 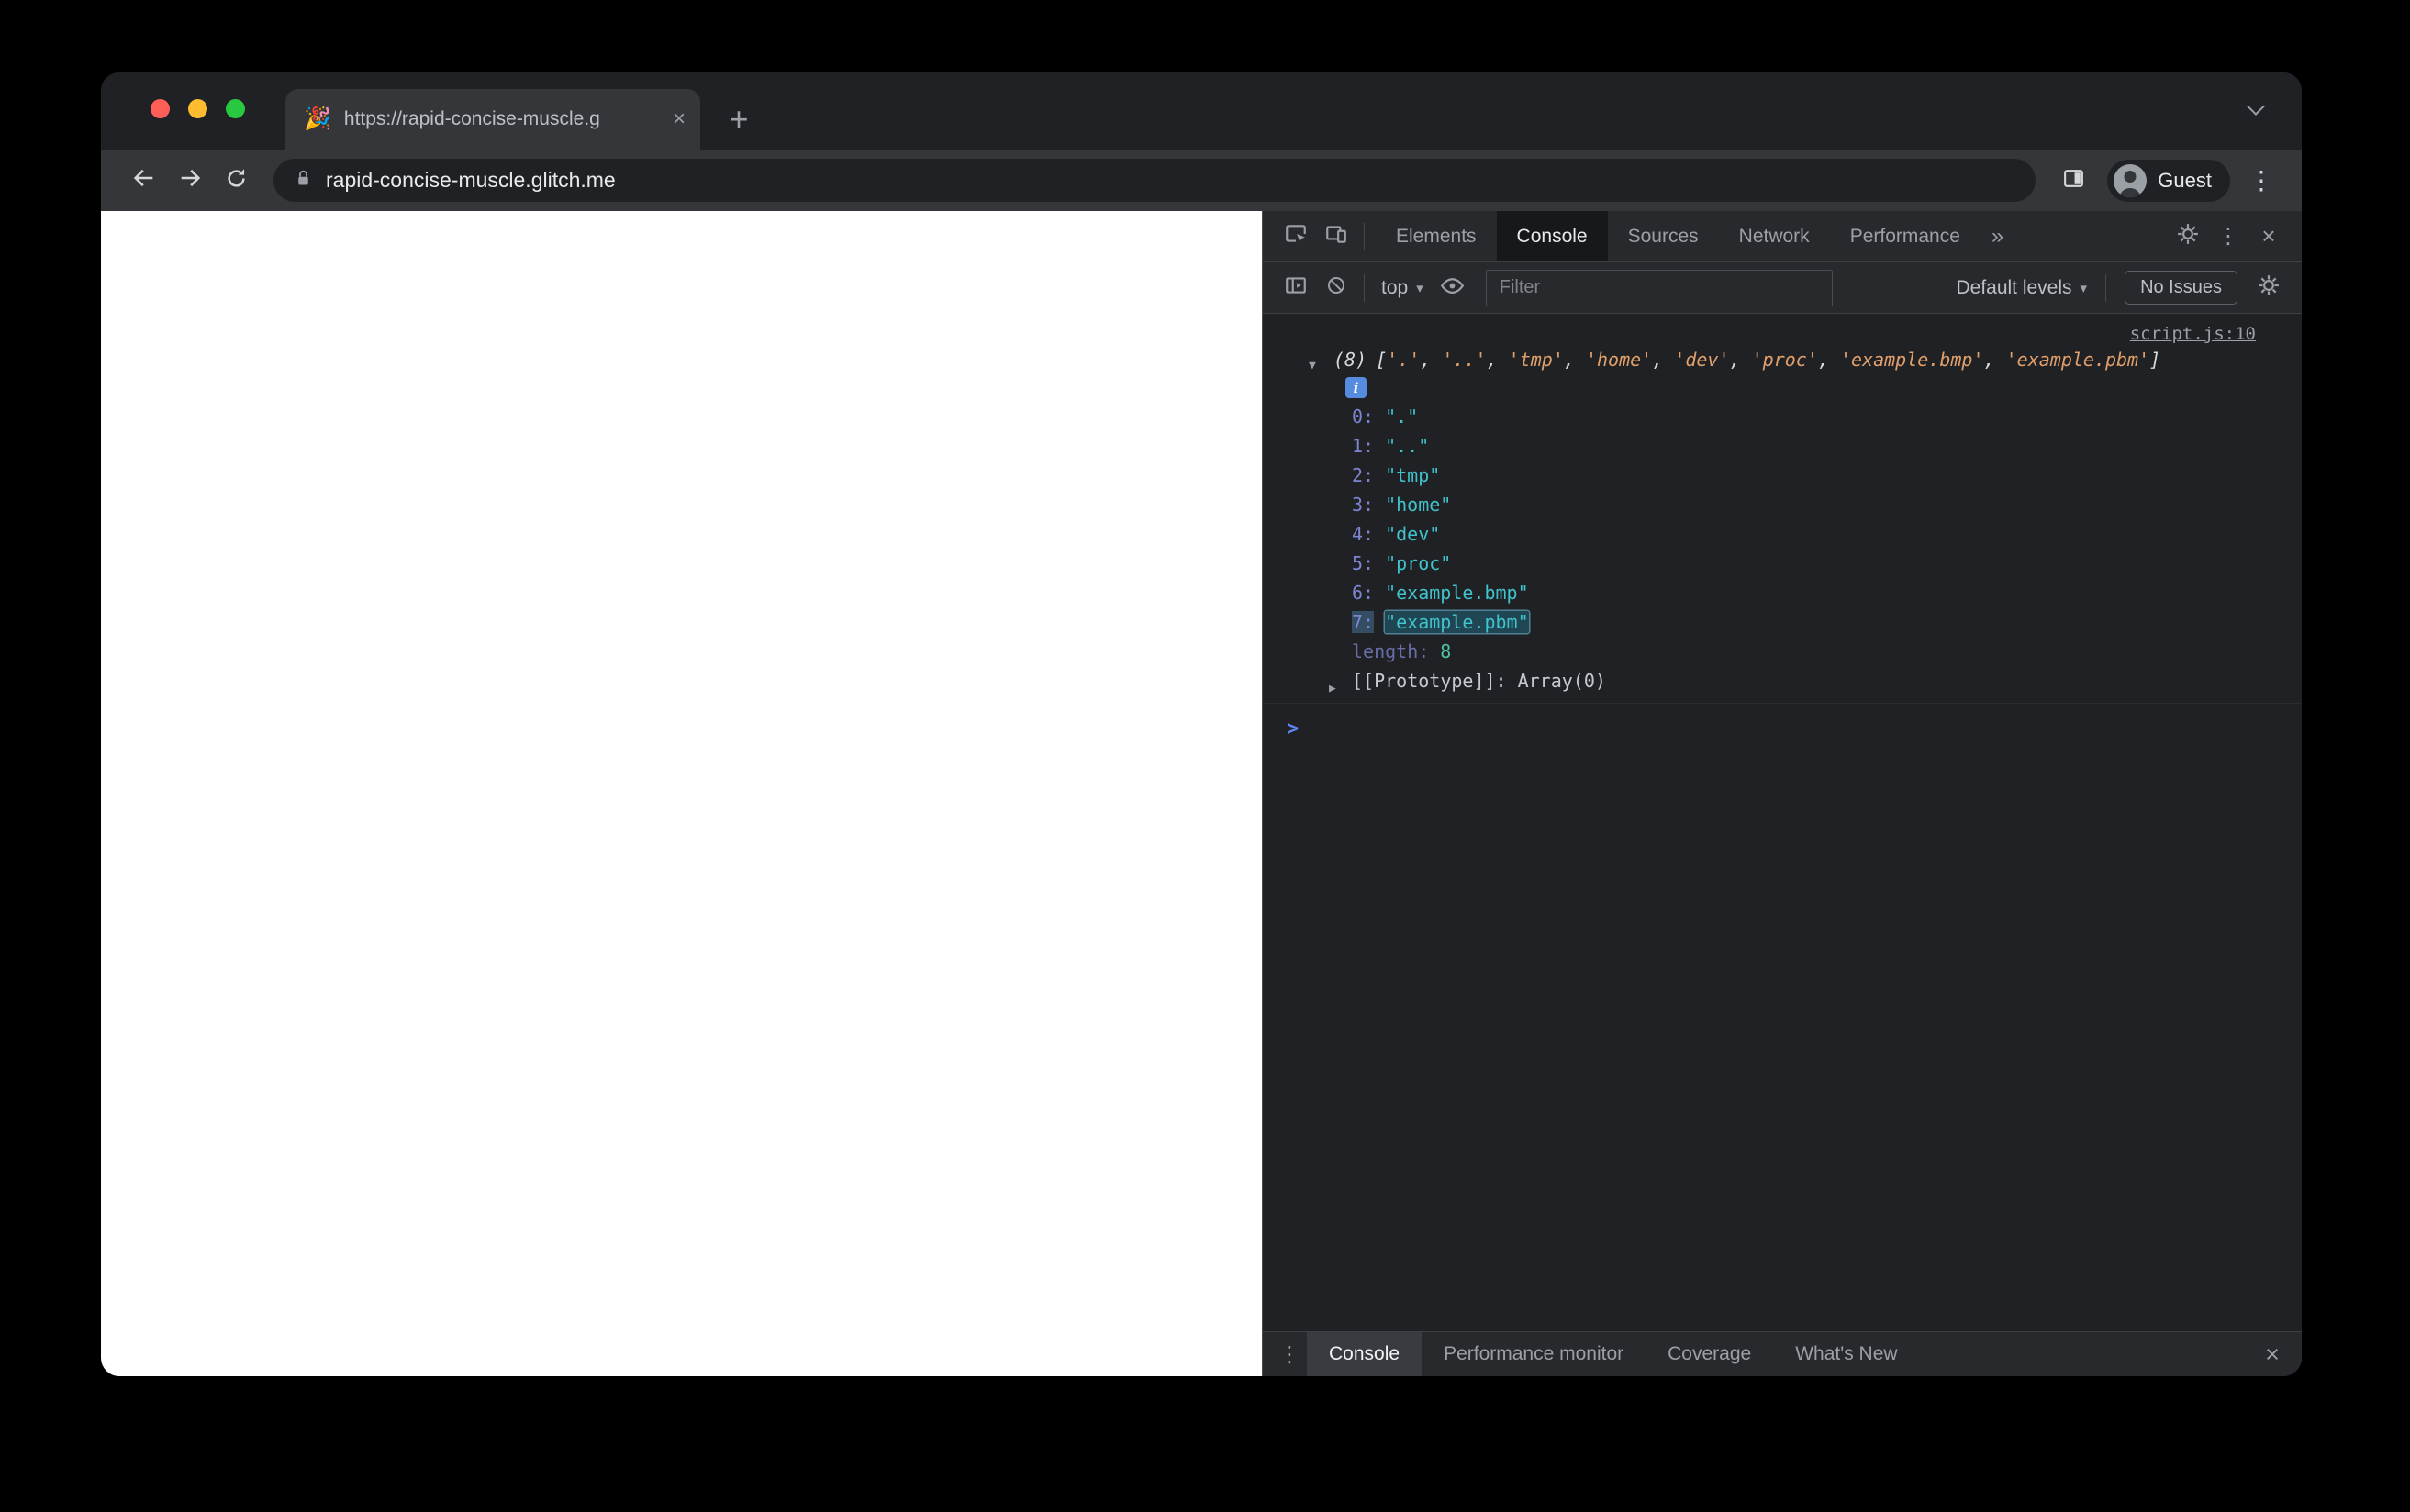 What do you see at coordinates (1774, 236) in the screenshot?
I see `devtools-tab-network: Network` at bounding box center [1774, 236].